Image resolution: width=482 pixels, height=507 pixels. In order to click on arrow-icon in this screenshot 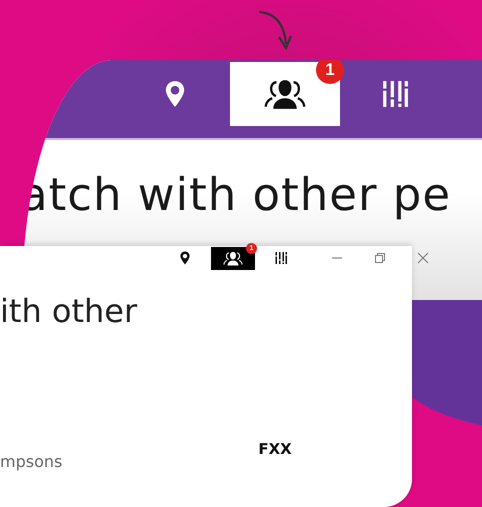, I will do `click(275, 30)`.